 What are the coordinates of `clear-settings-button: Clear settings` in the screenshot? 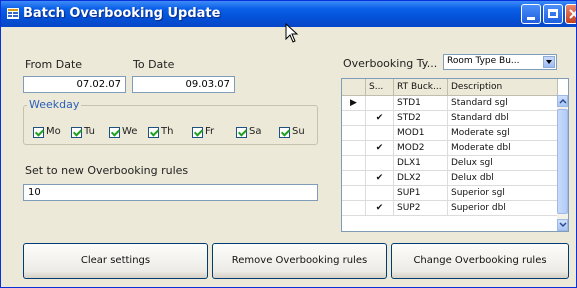 It's located at (115, 261).